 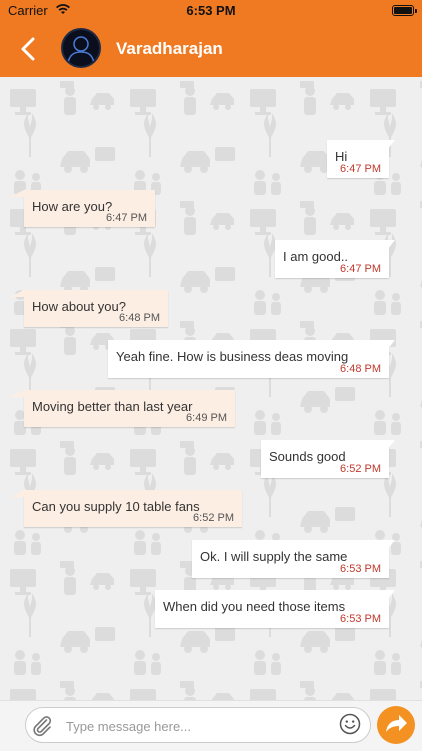 What do you see at coordinates (79, 306) in the screenshot?
I see `message-text: How about you?` at bounding box center [79, 306].